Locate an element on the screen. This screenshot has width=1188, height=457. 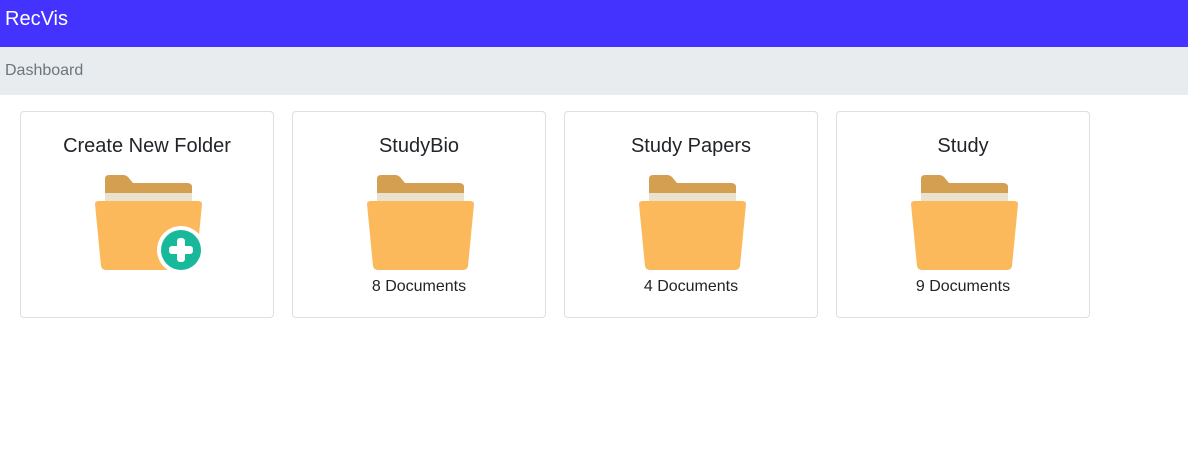
document-count: 4 Documents is located at coordinates (691, 286).